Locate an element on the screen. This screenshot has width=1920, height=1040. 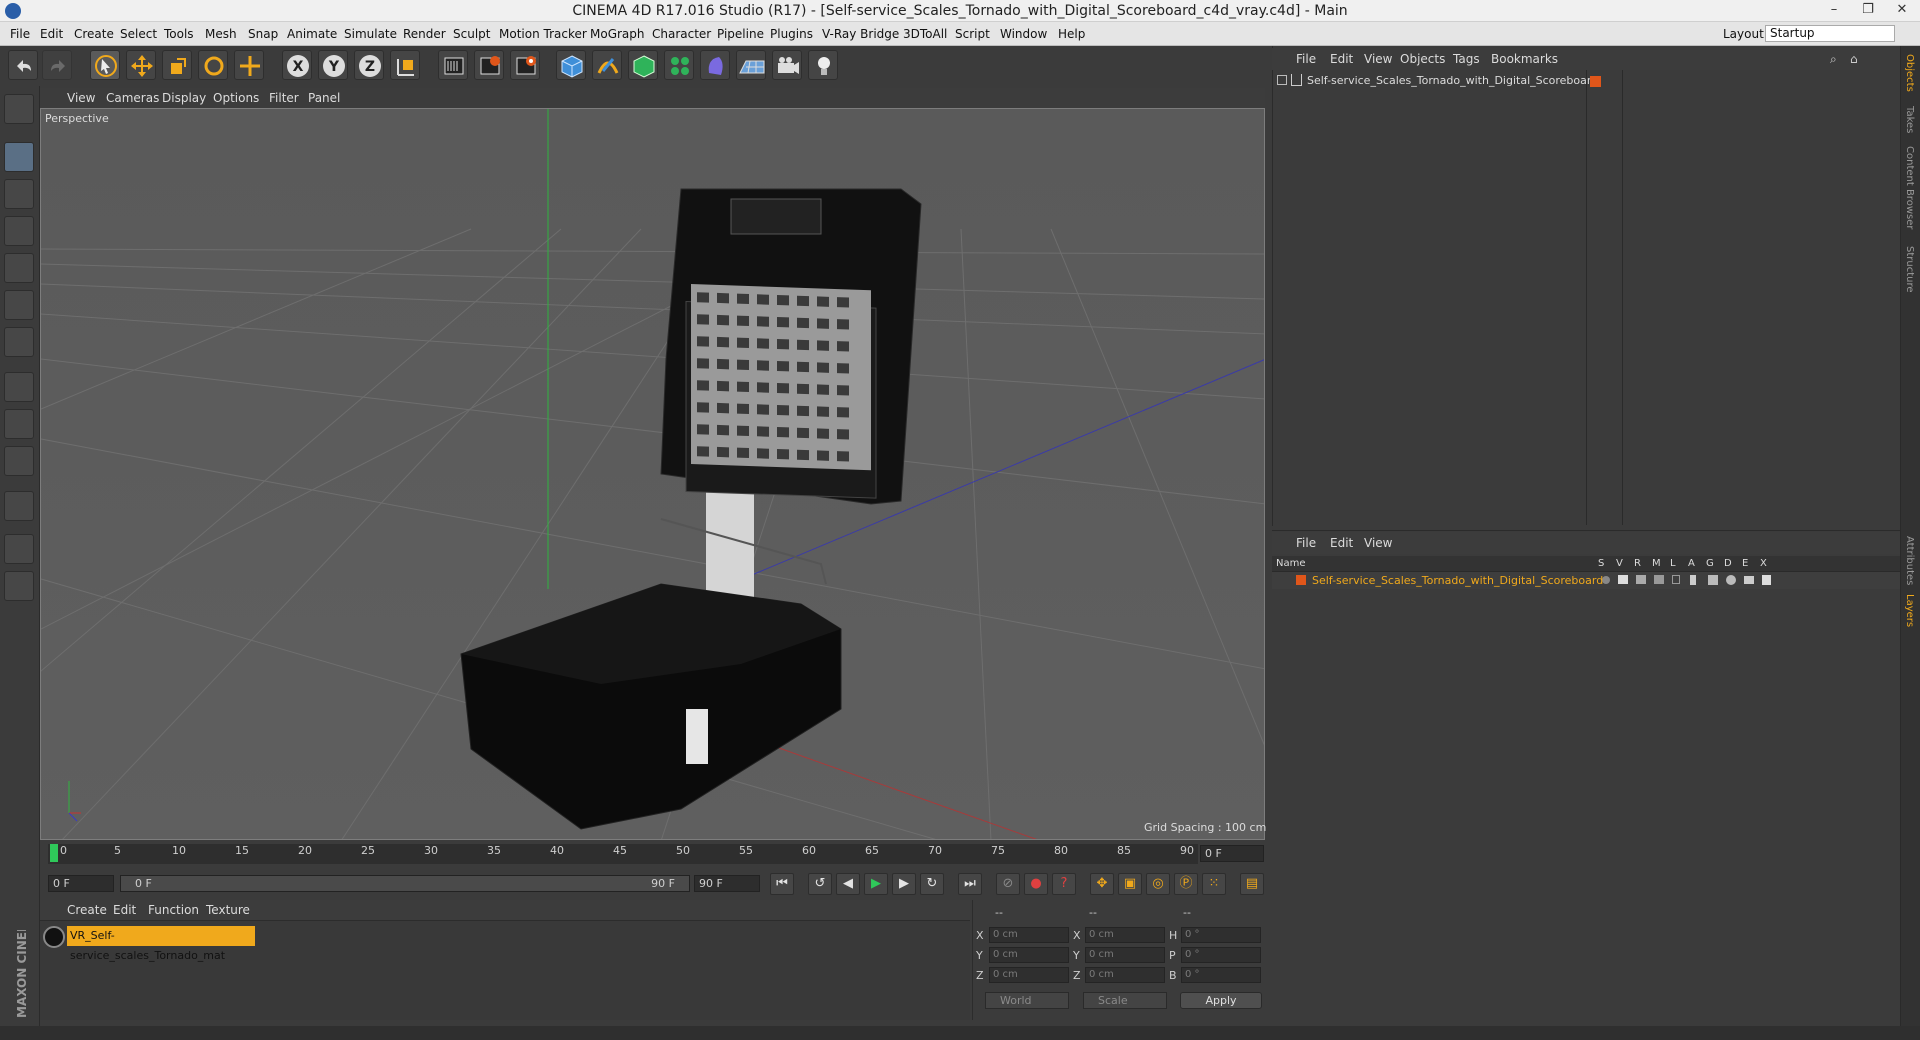
make-editable-icon is located at coordinates (19, 109).